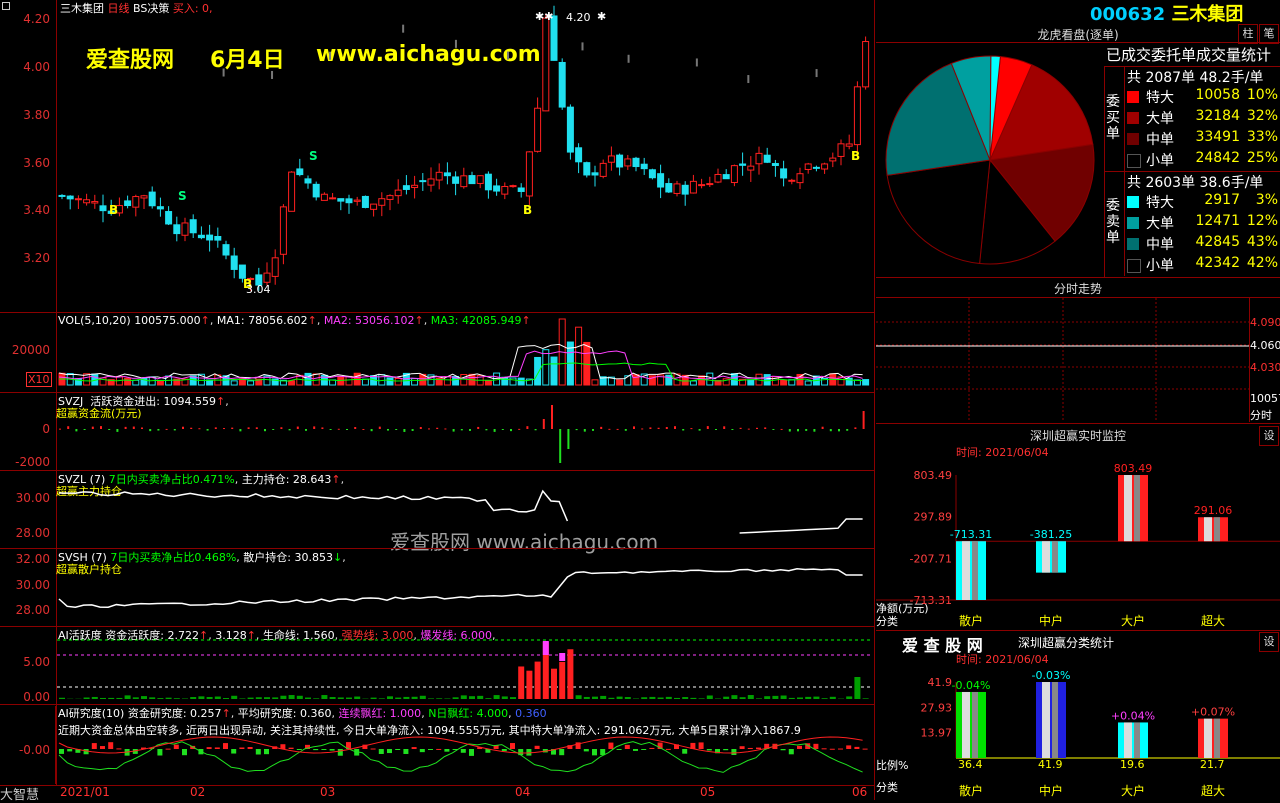  Describe the element at coordinates (1213, 712) in the screenshot. I see `classify-change-label: +0.07%` at that location.